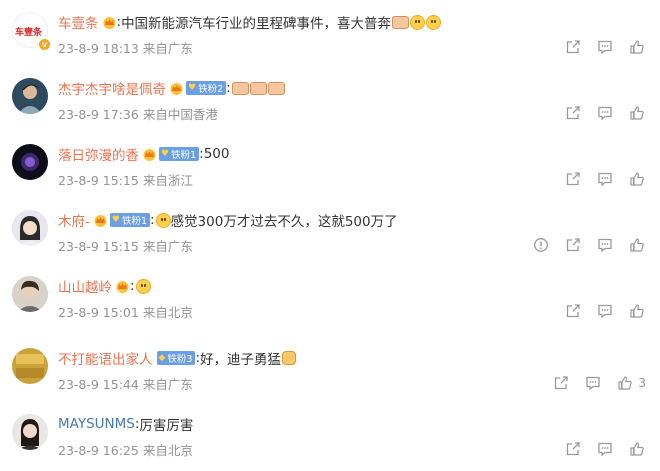 The image size is (660, 471). Describe the element at coordinates (85, 286) in the screenshot. I see `username: 山山越岭` at that location.